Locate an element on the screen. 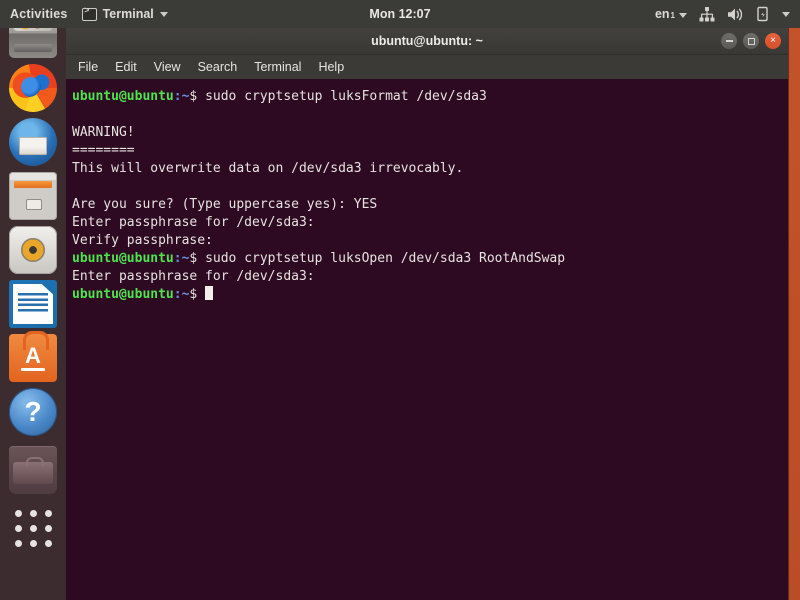  volume-icon is located at coordinates (735, 14).